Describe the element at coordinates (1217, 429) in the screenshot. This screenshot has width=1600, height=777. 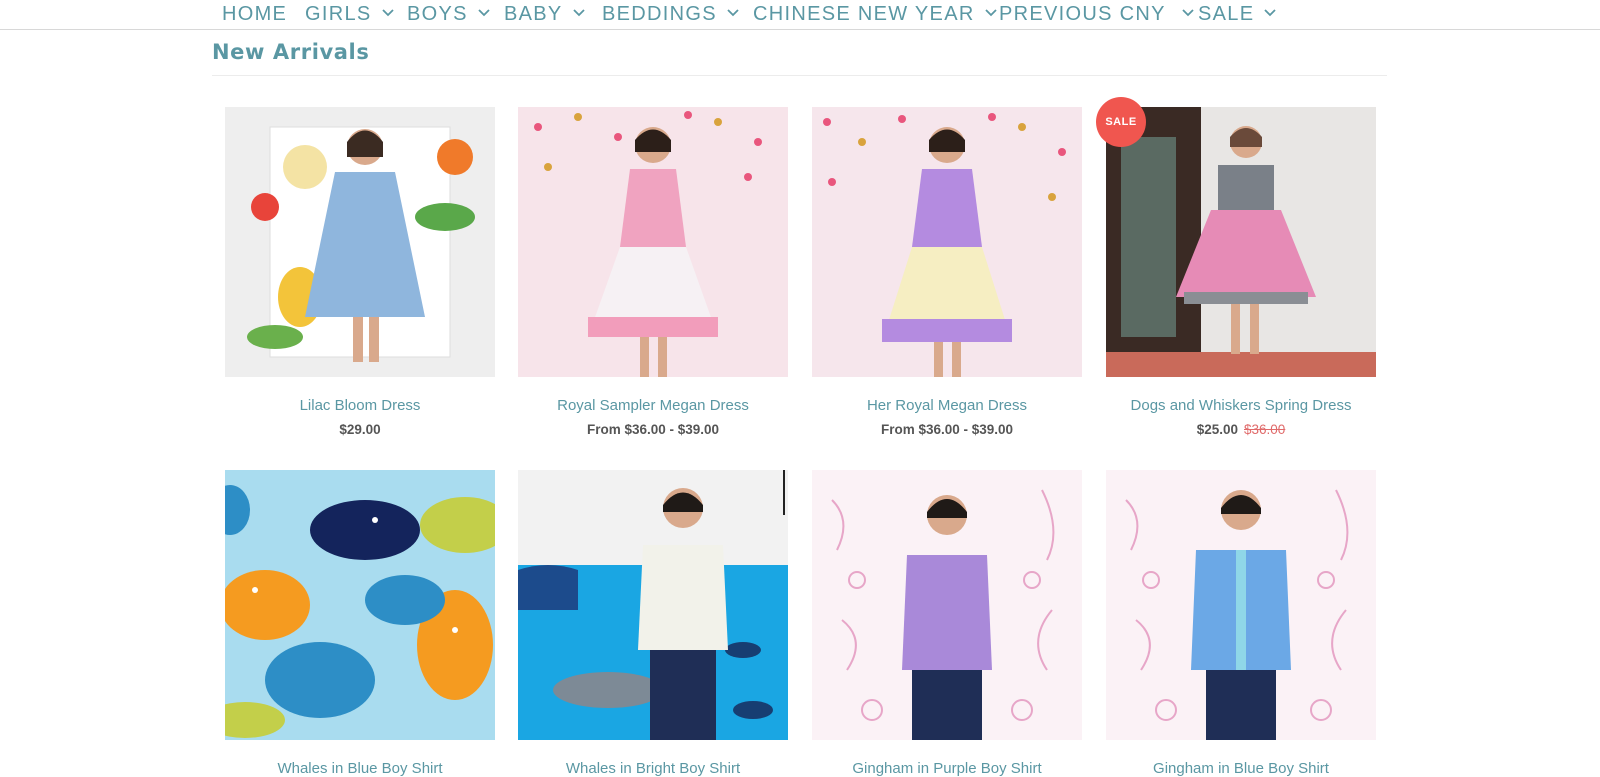
I see `price-value: $25.00` at that location.